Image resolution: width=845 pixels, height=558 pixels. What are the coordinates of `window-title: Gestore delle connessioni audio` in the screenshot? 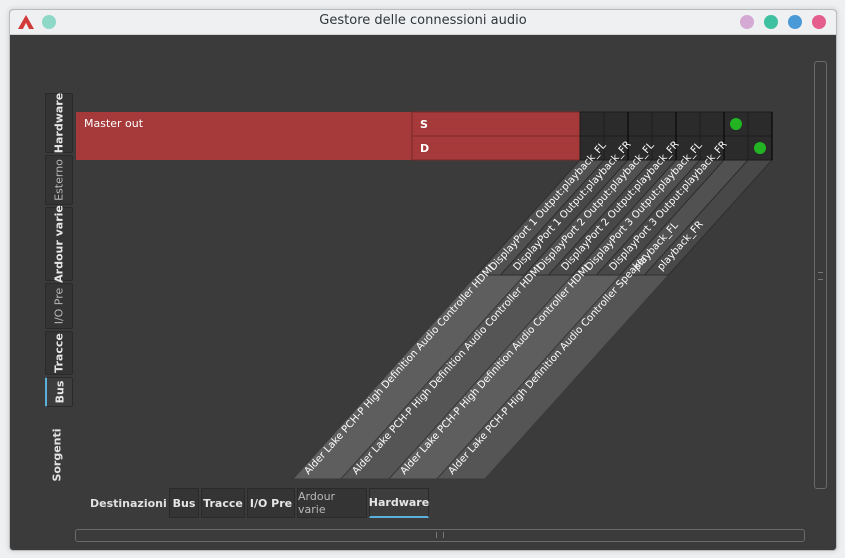 It's located at (423, 20).